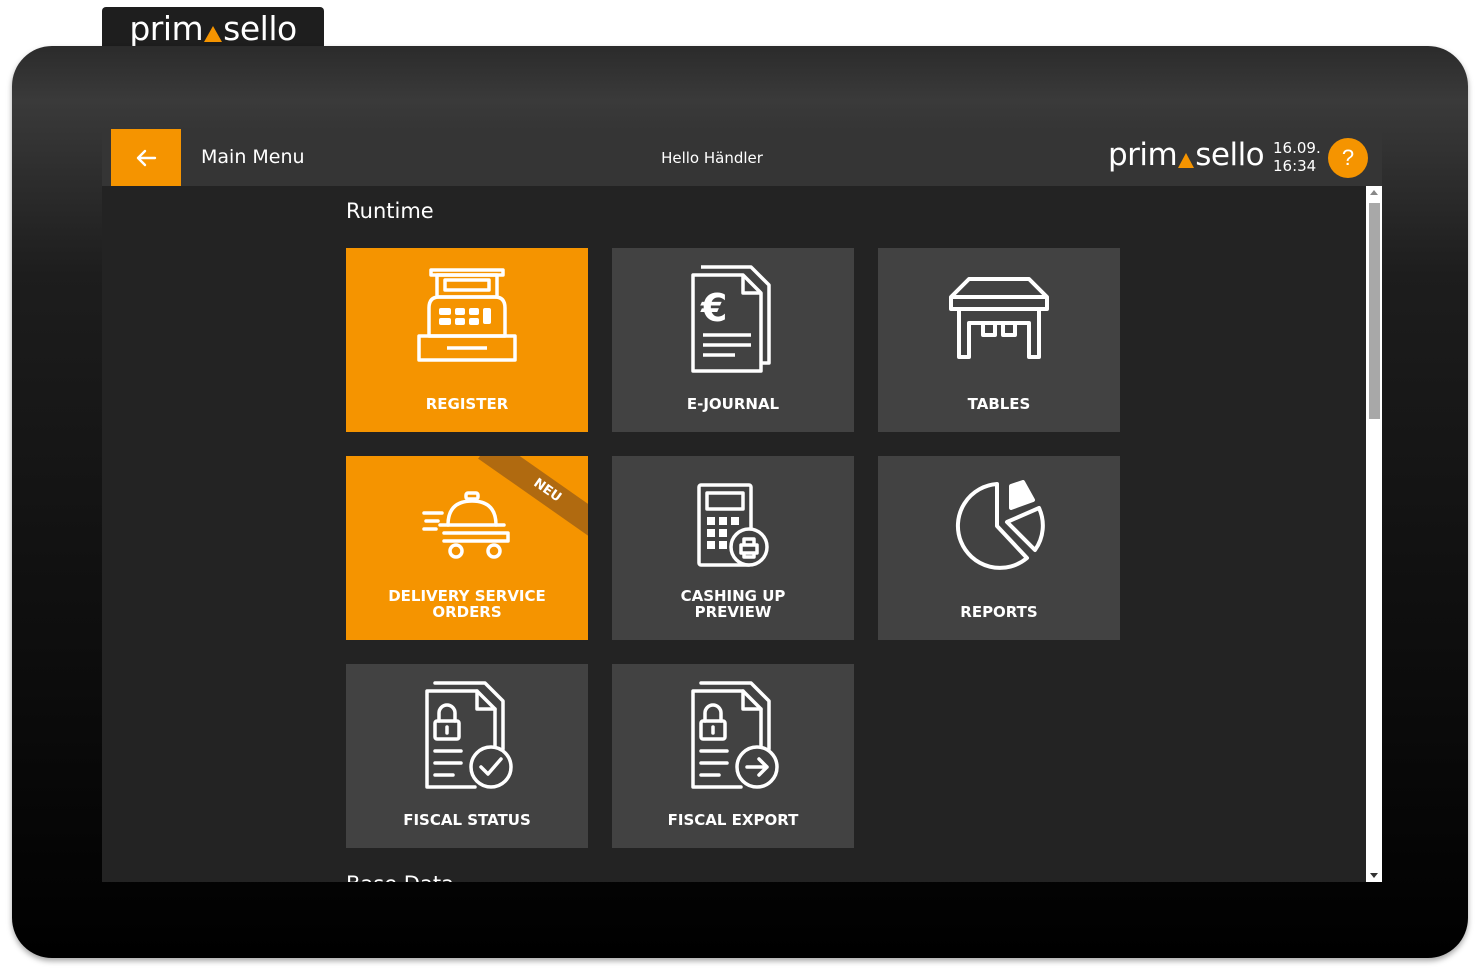 The width and height of the screenshot is (1480, 975). I want to click on tile-label-line2: PREVIEW, so click(733, 612).